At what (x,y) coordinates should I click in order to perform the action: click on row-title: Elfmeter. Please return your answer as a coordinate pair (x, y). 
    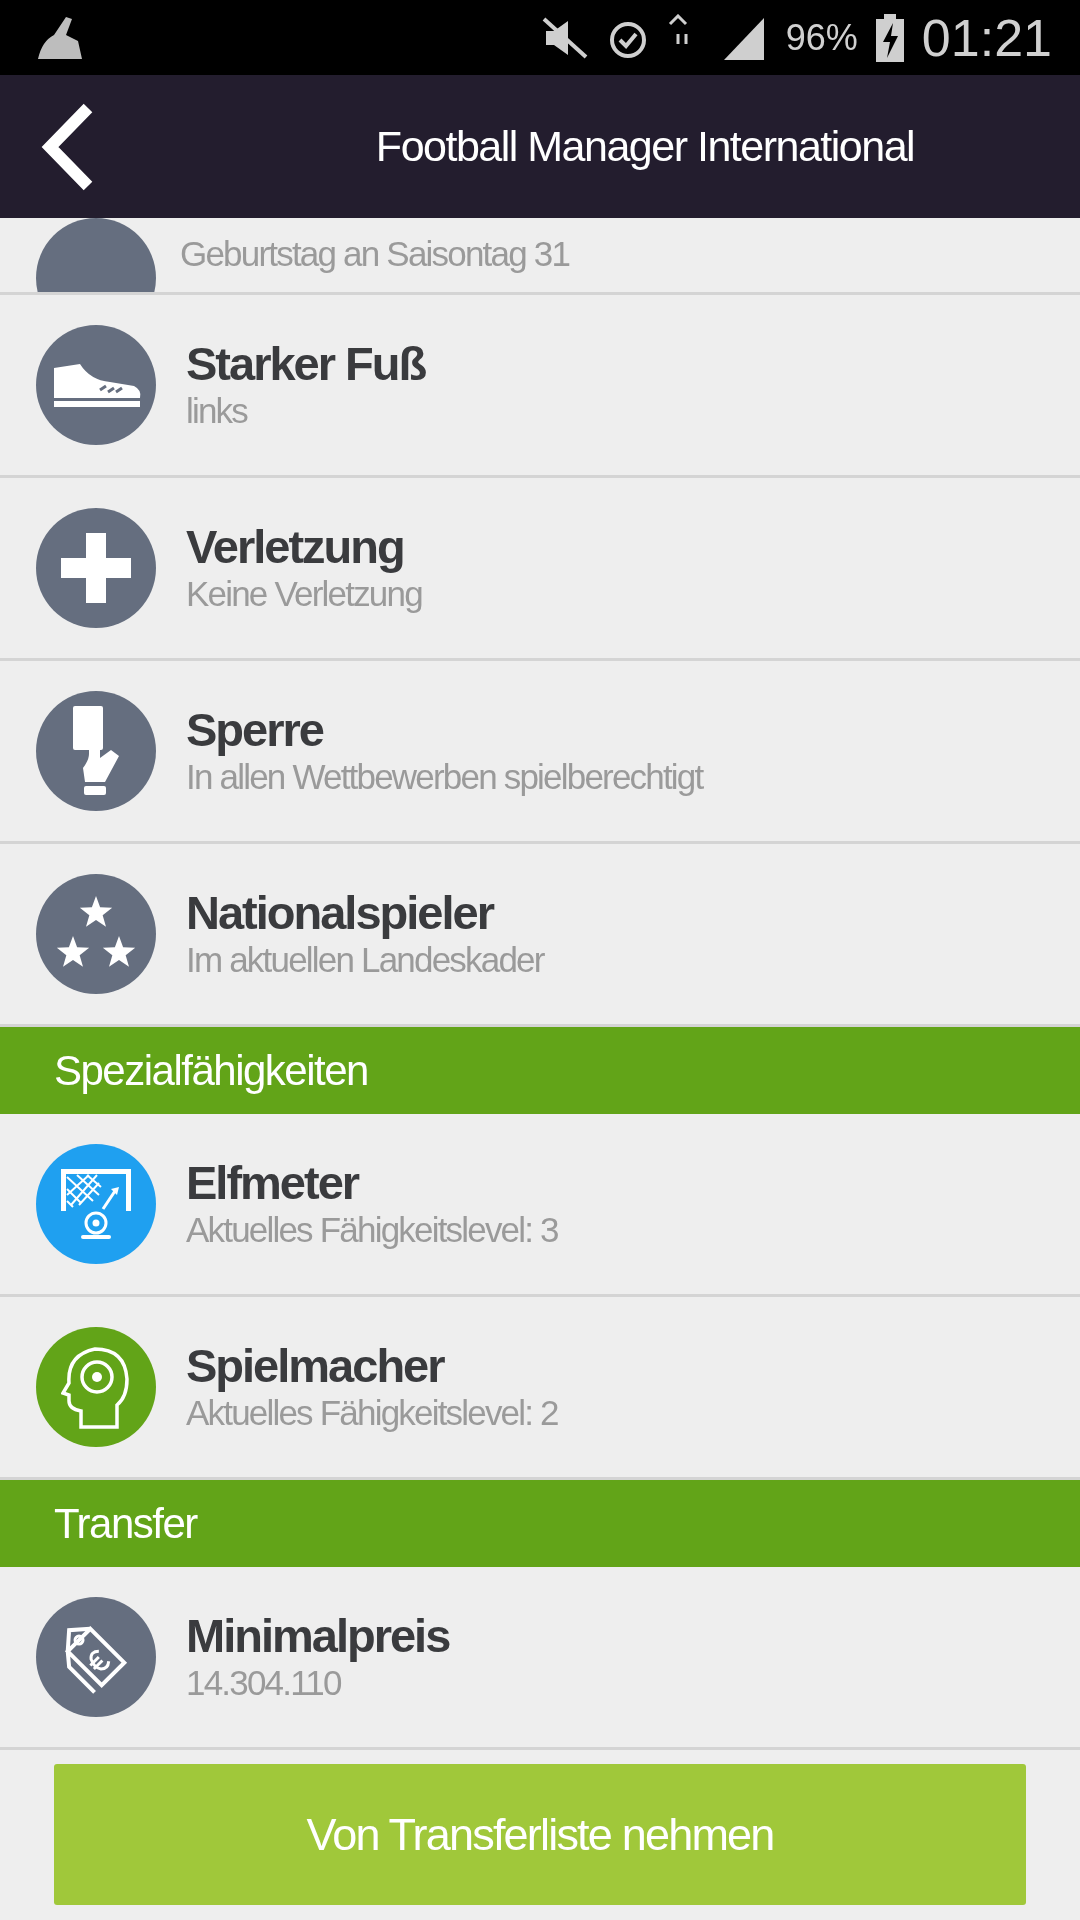
    Looking at the image, I should click on (273, 1182).